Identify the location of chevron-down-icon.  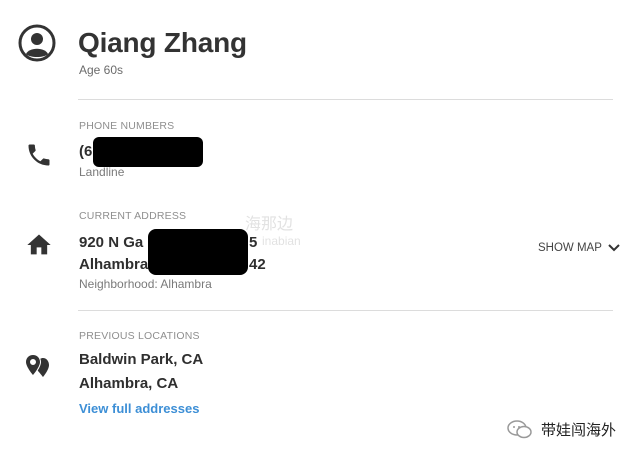
(614, 248).